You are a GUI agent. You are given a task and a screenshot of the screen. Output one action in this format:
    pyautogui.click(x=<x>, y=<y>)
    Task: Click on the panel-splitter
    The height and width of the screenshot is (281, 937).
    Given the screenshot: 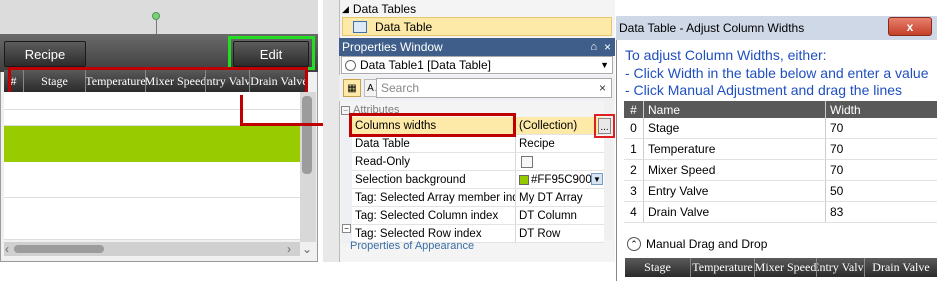 What is the action you would take?
    pyautogui.click(x=331, y=131)
    